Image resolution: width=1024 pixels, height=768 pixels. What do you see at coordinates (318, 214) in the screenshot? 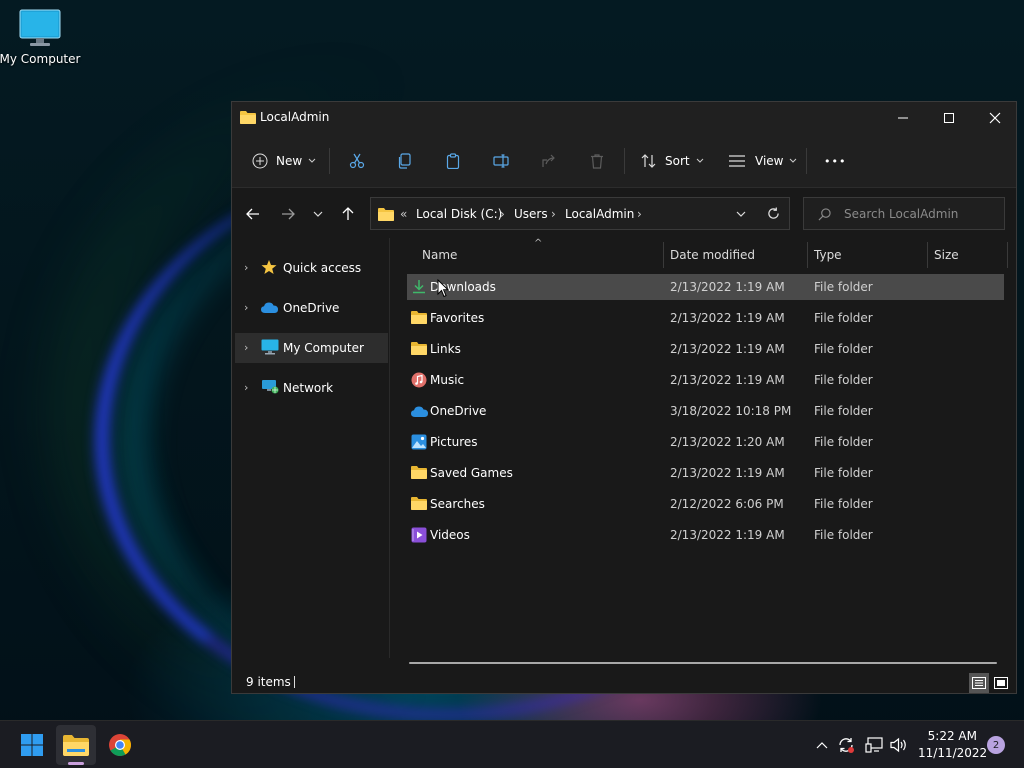
I see `recent-locations-button` at bounding box center [318, 214].